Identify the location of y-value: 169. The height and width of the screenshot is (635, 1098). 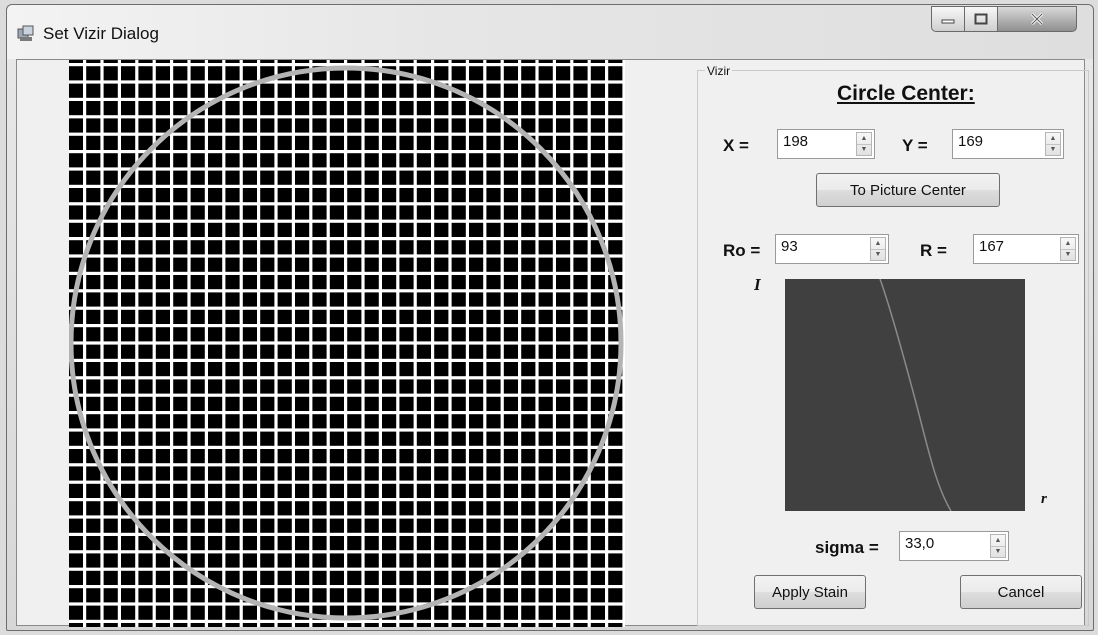
(970, 141).